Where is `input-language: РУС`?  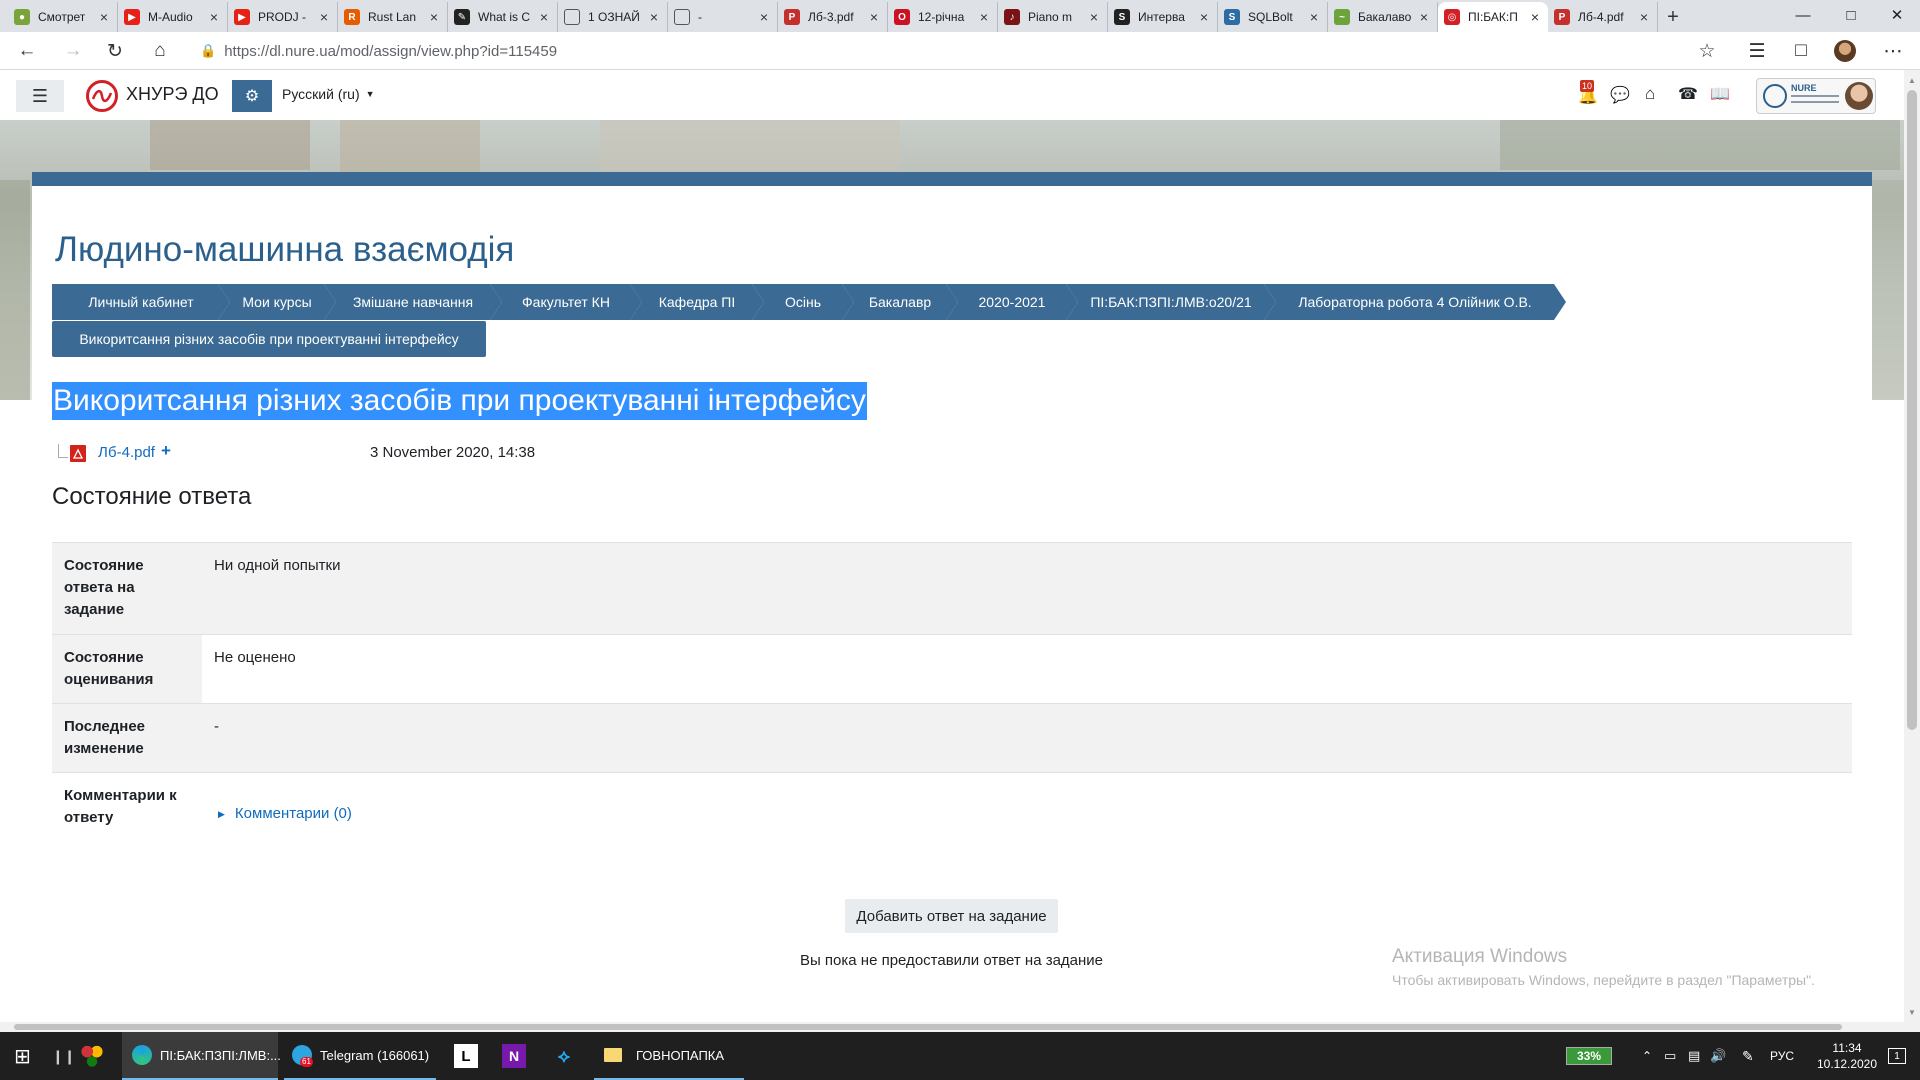 input-language: РУС is located at coordinates (1782, 1056).